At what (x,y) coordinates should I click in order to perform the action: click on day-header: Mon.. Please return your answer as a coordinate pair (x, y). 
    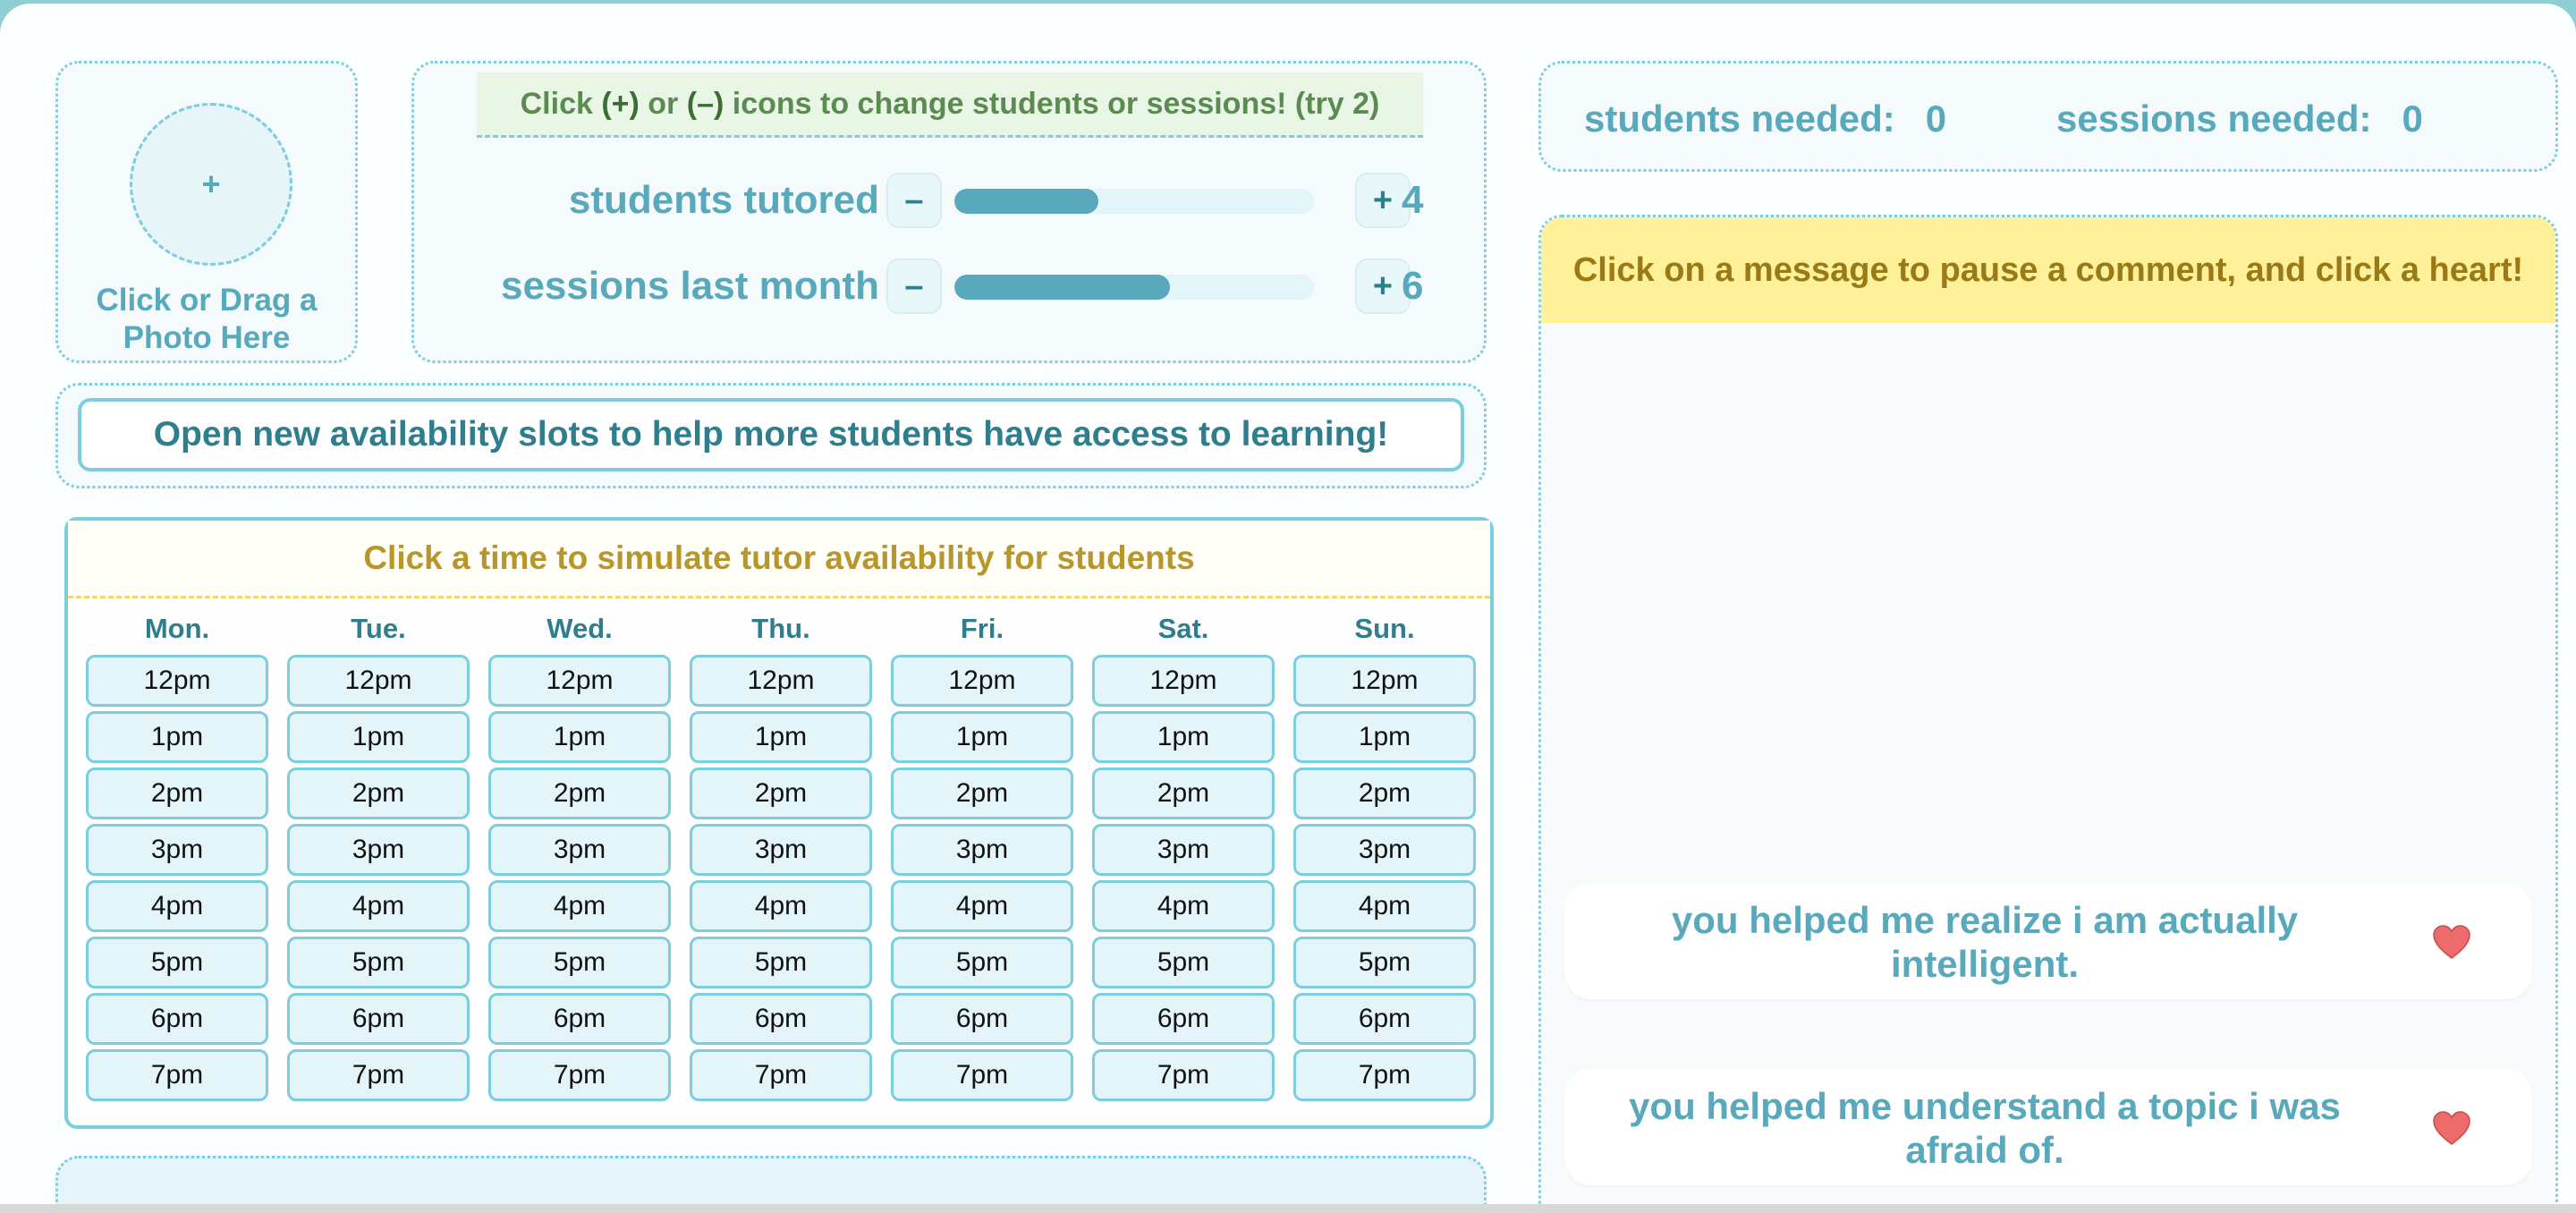
    Looking at the image, I should click on (177, 628).